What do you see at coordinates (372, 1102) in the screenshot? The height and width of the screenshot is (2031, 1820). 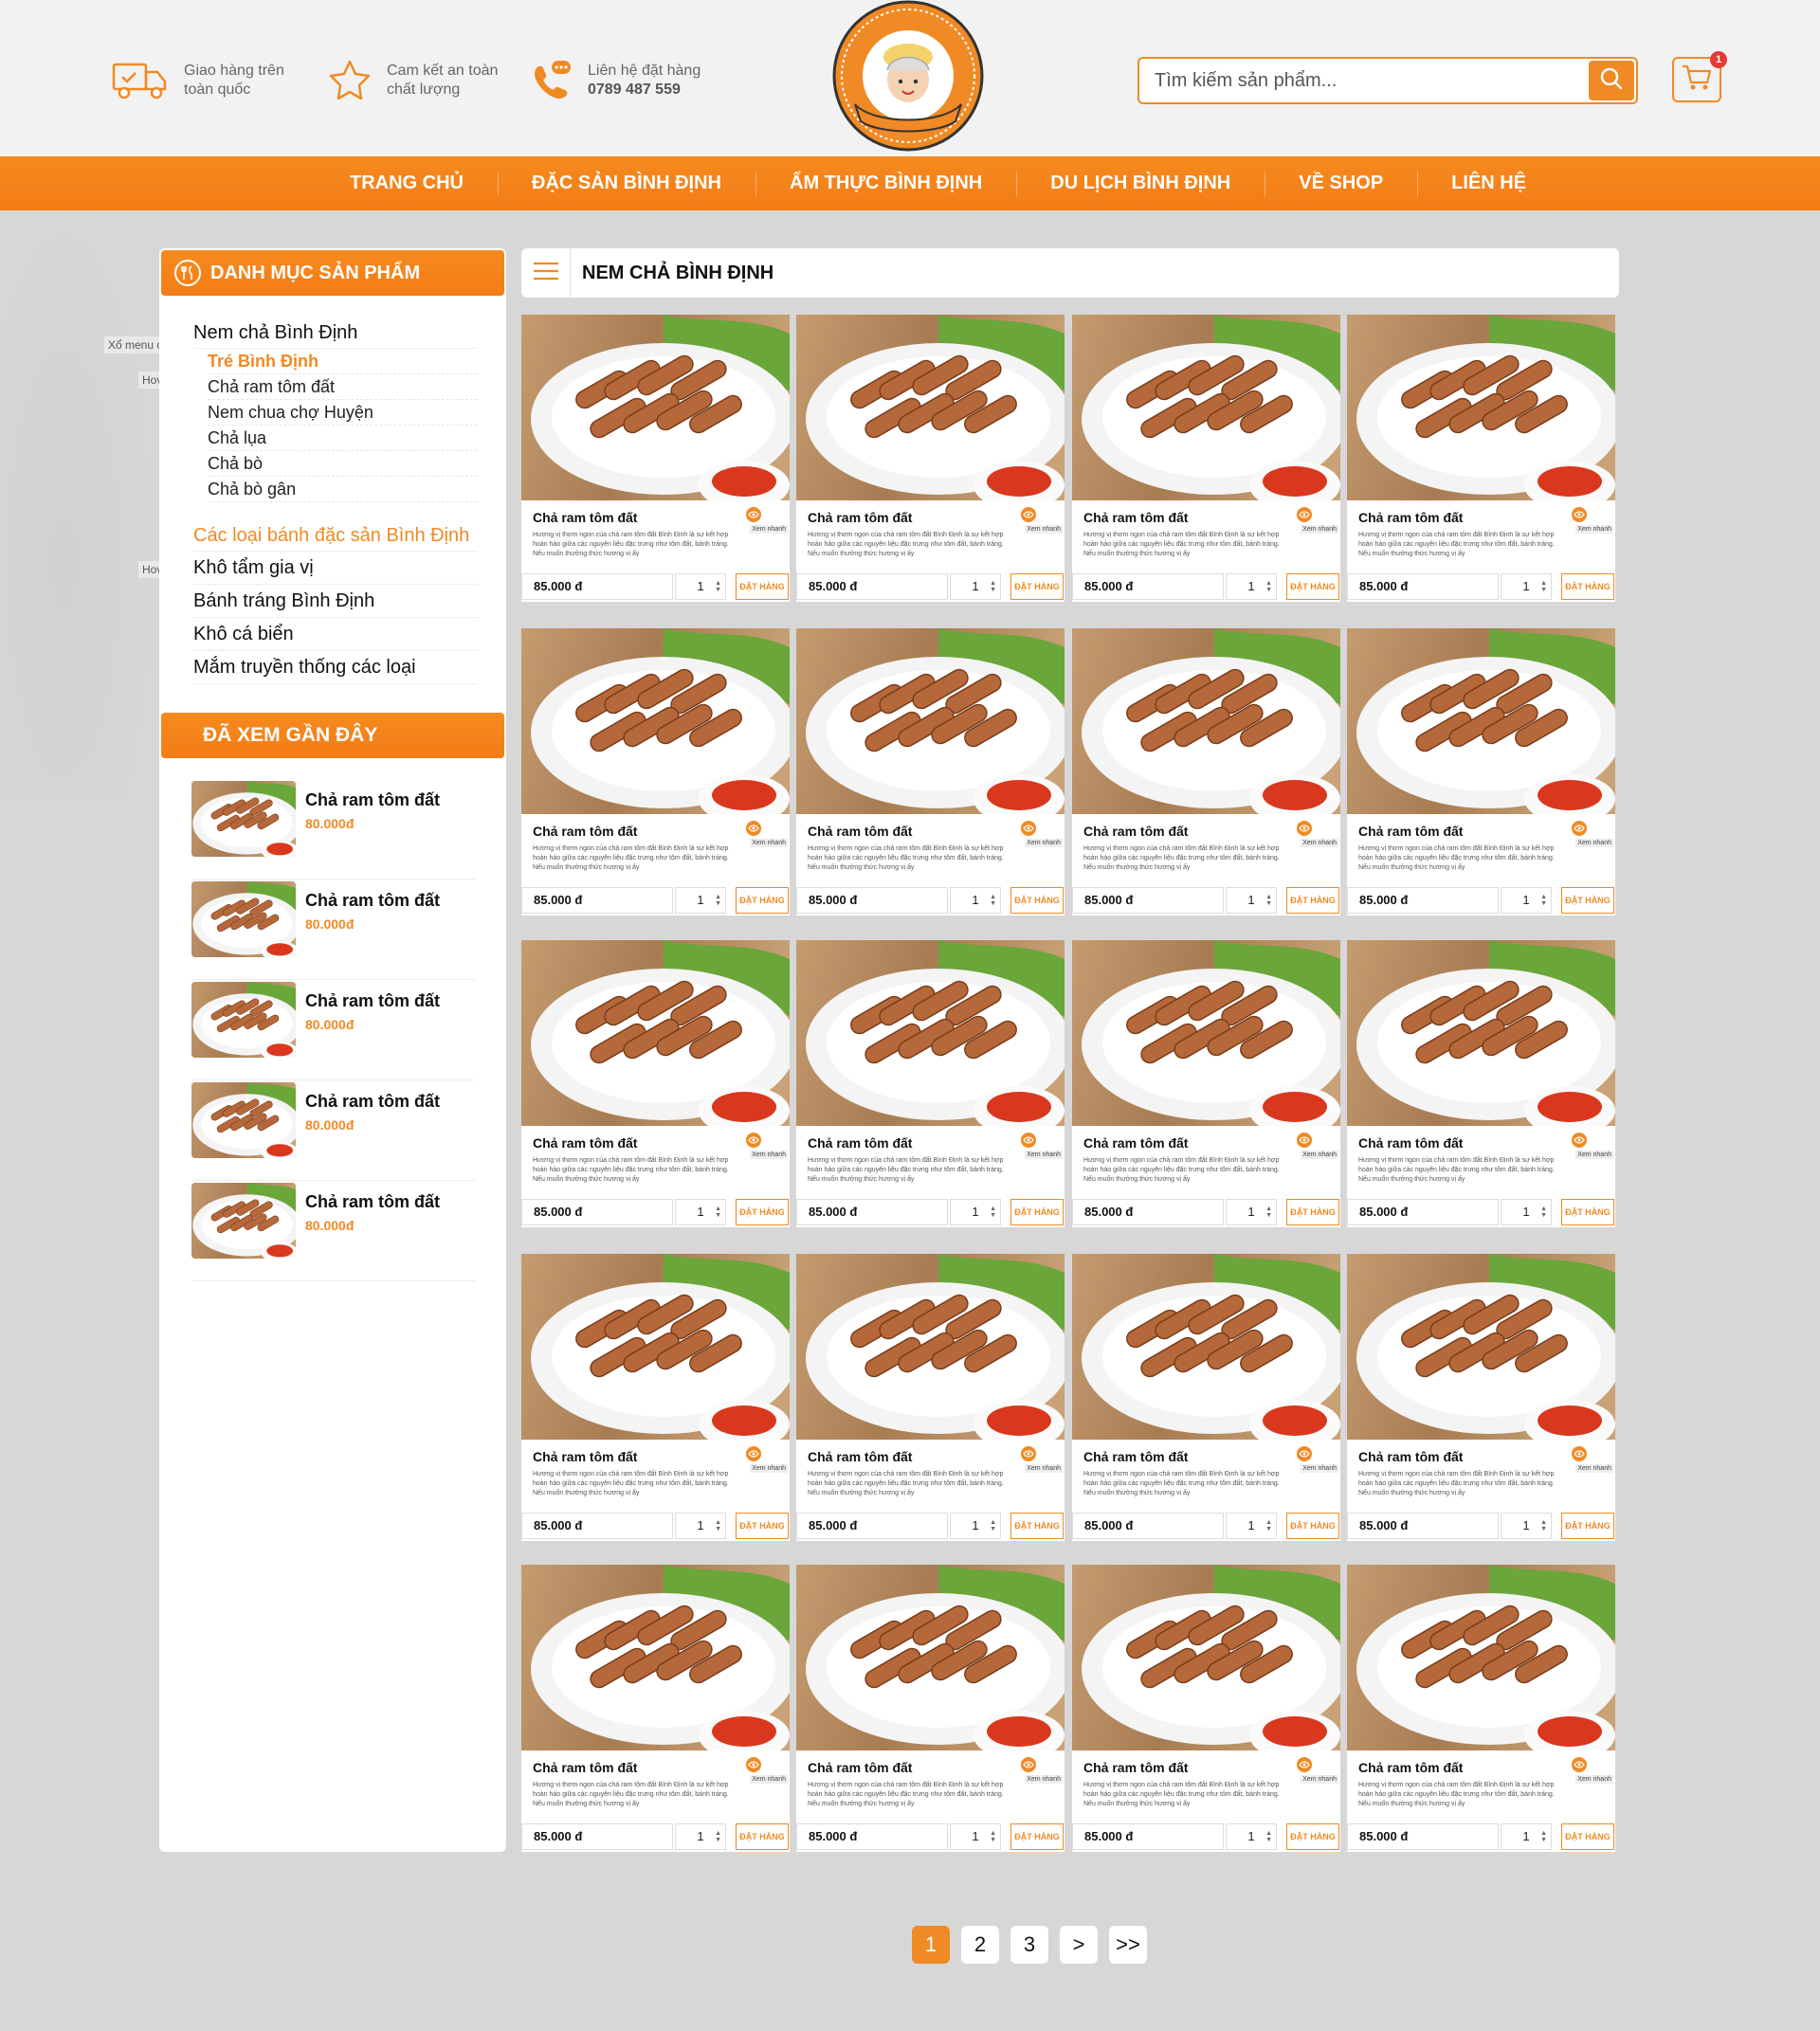 I see `recent-name: Chả ram tôm đất` at bounding box center [372, 1102].